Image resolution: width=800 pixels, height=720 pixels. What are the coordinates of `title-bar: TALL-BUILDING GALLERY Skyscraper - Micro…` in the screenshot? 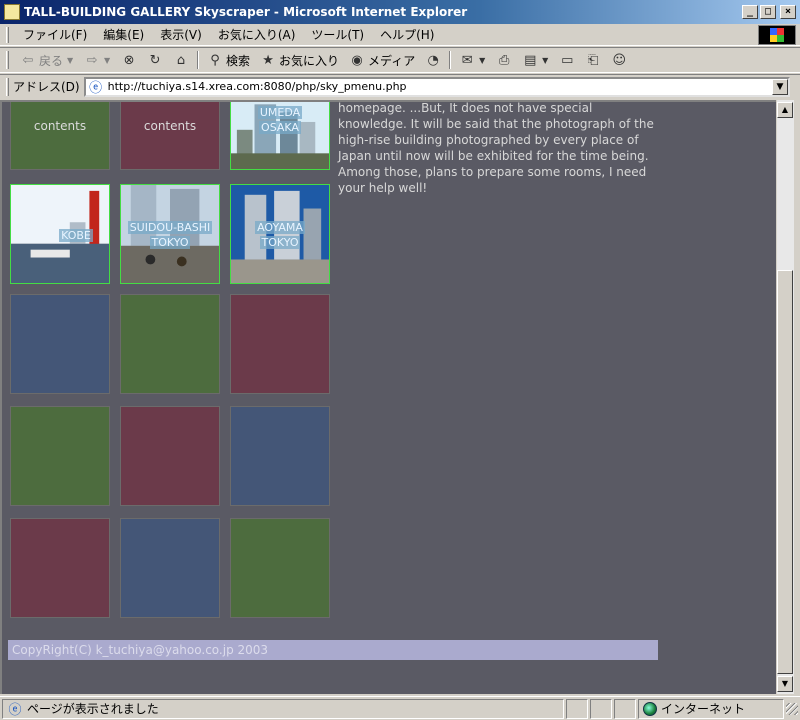 It's located at (400, 12).